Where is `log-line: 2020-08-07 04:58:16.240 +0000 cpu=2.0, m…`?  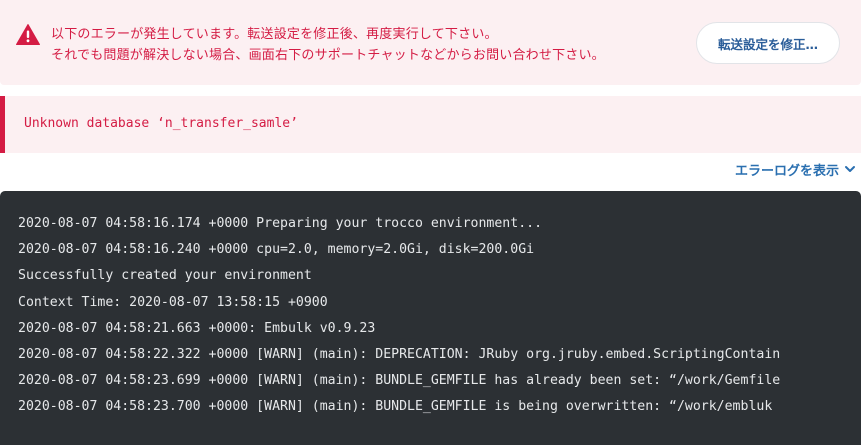 log-line: 2020-08-07 04:58:16.240 +0000 cpu=2.0, m… is located at coordinates (276, 250).